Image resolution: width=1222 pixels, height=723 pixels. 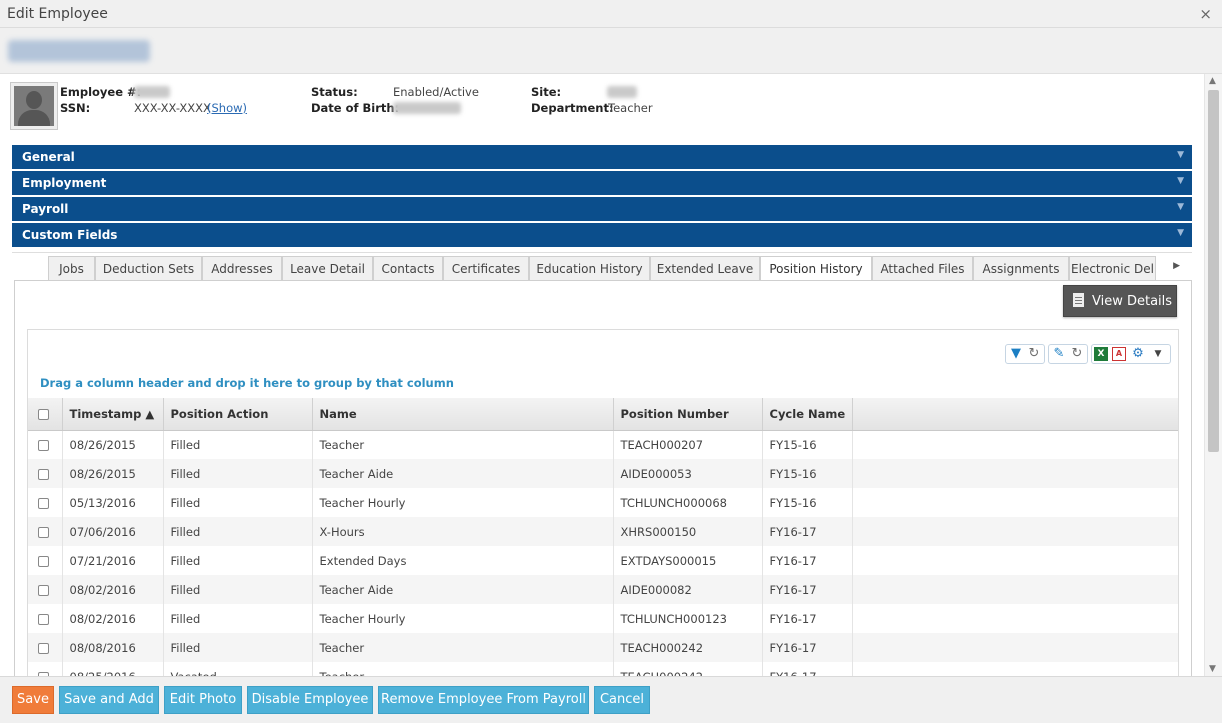 What do you see at coordinates (1138, 354) in the screenshot?
I see `settings-gear-icon: ⚙` at bounding box center [1138, 354].